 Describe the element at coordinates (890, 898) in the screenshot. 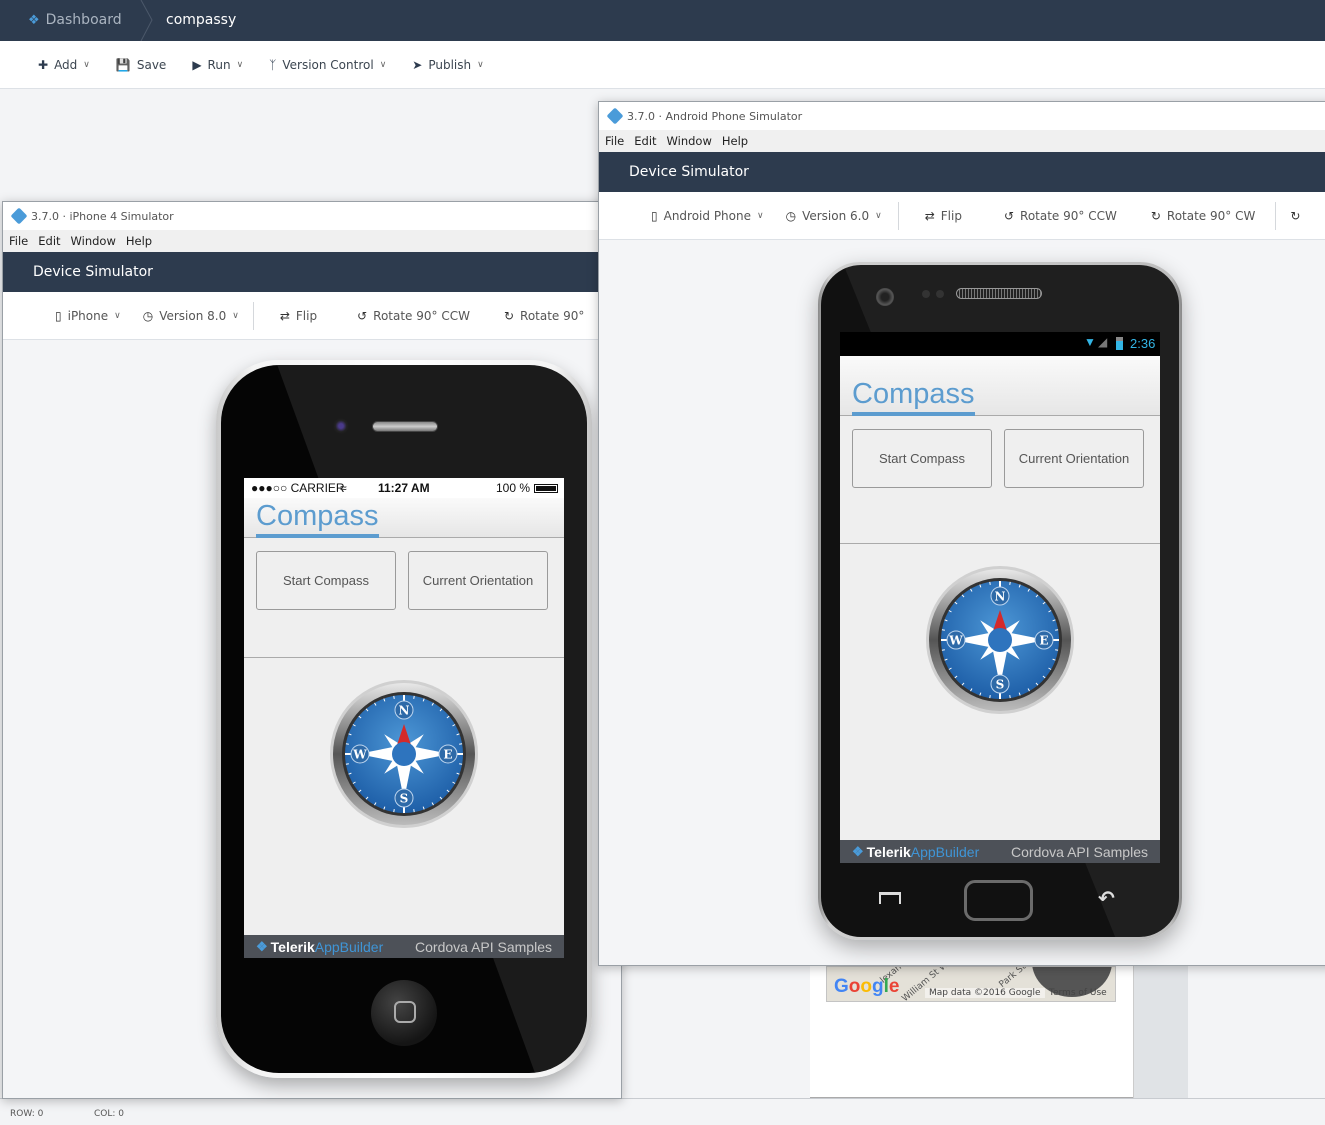

I see `menu-key-icon` at that location.